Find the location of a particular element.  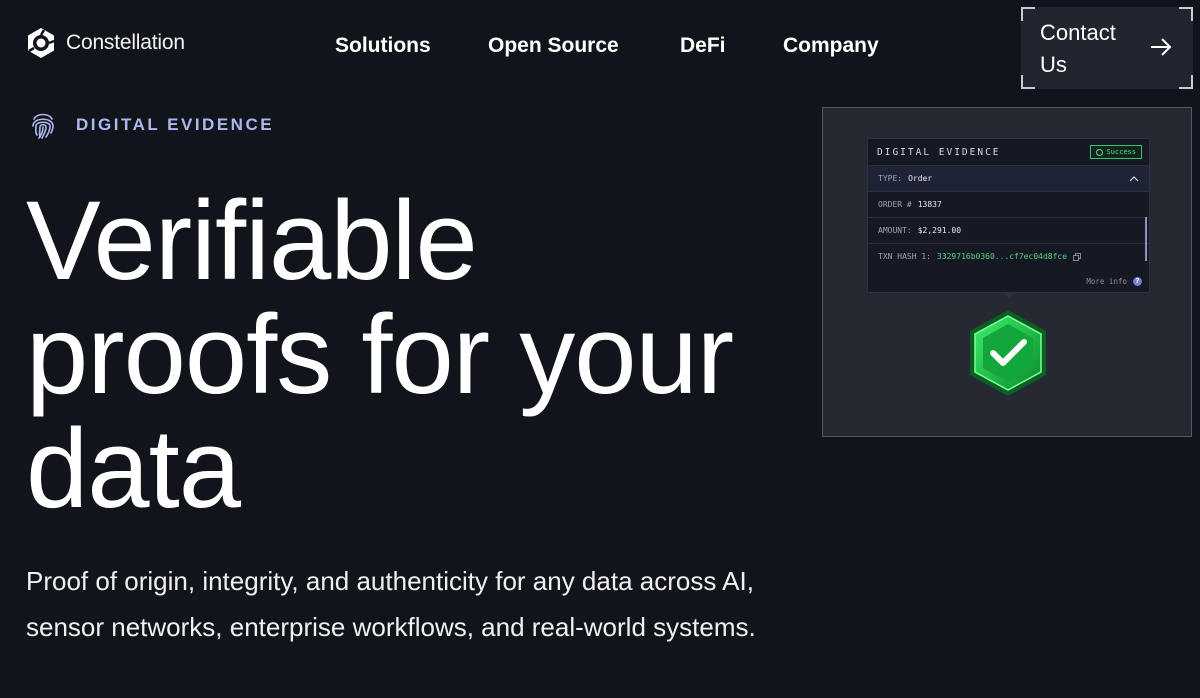

type-label: TYPE: is located at coordinates (890, 178).